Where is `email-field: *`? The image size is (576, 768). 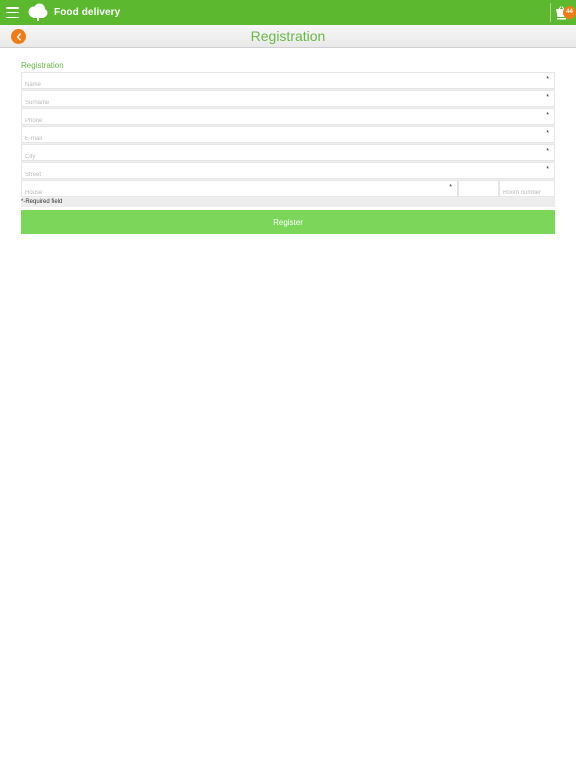 email-field: * is located at coordinates (288, 136).